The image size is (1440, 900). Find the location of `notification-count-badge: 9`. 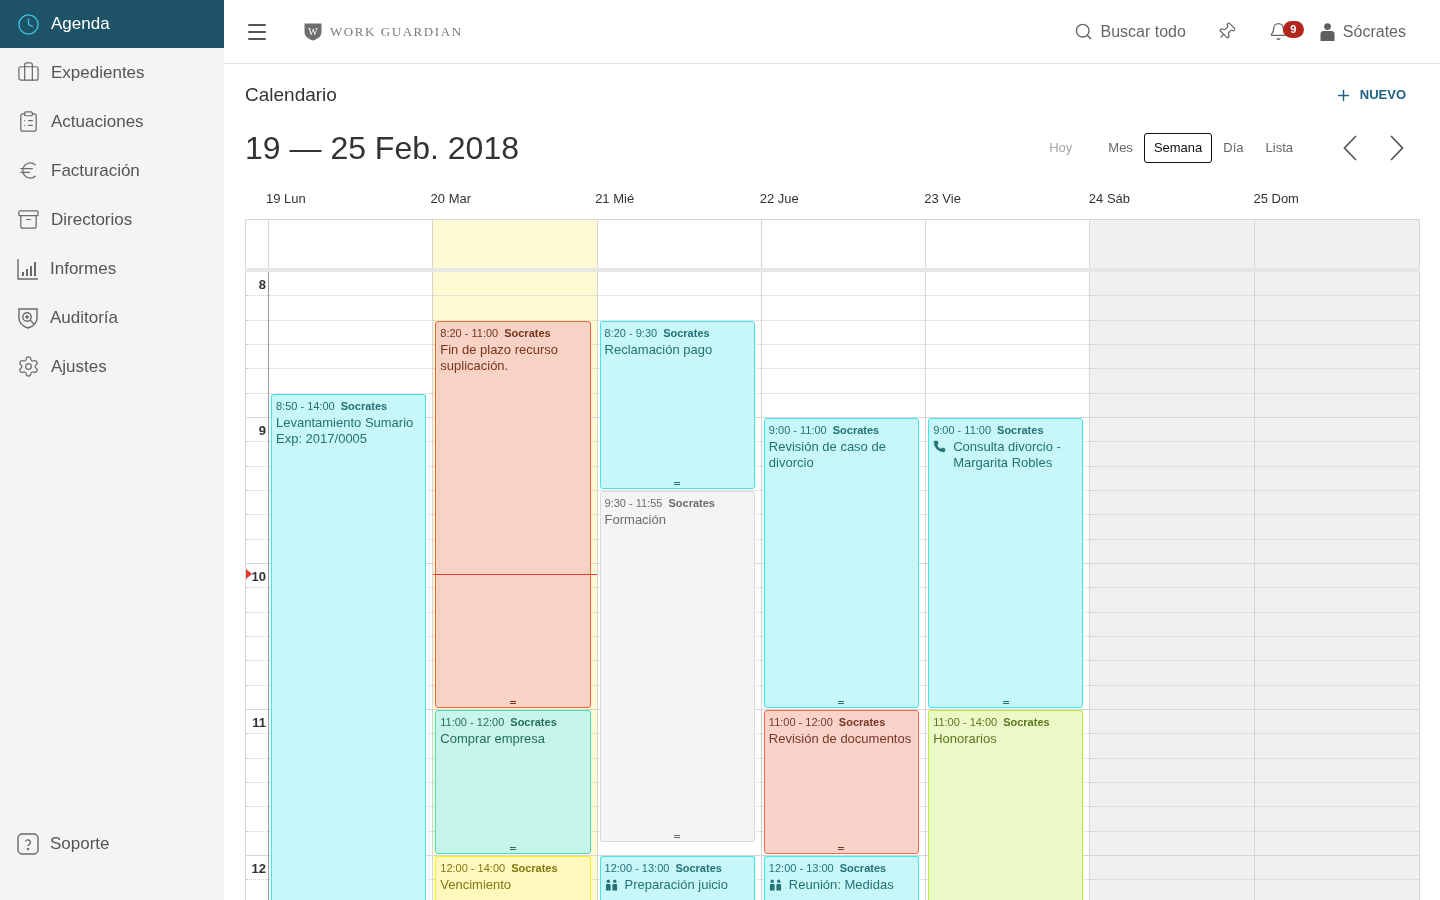

notification-count-badge: 9 is located at coordinates (1293, 29).